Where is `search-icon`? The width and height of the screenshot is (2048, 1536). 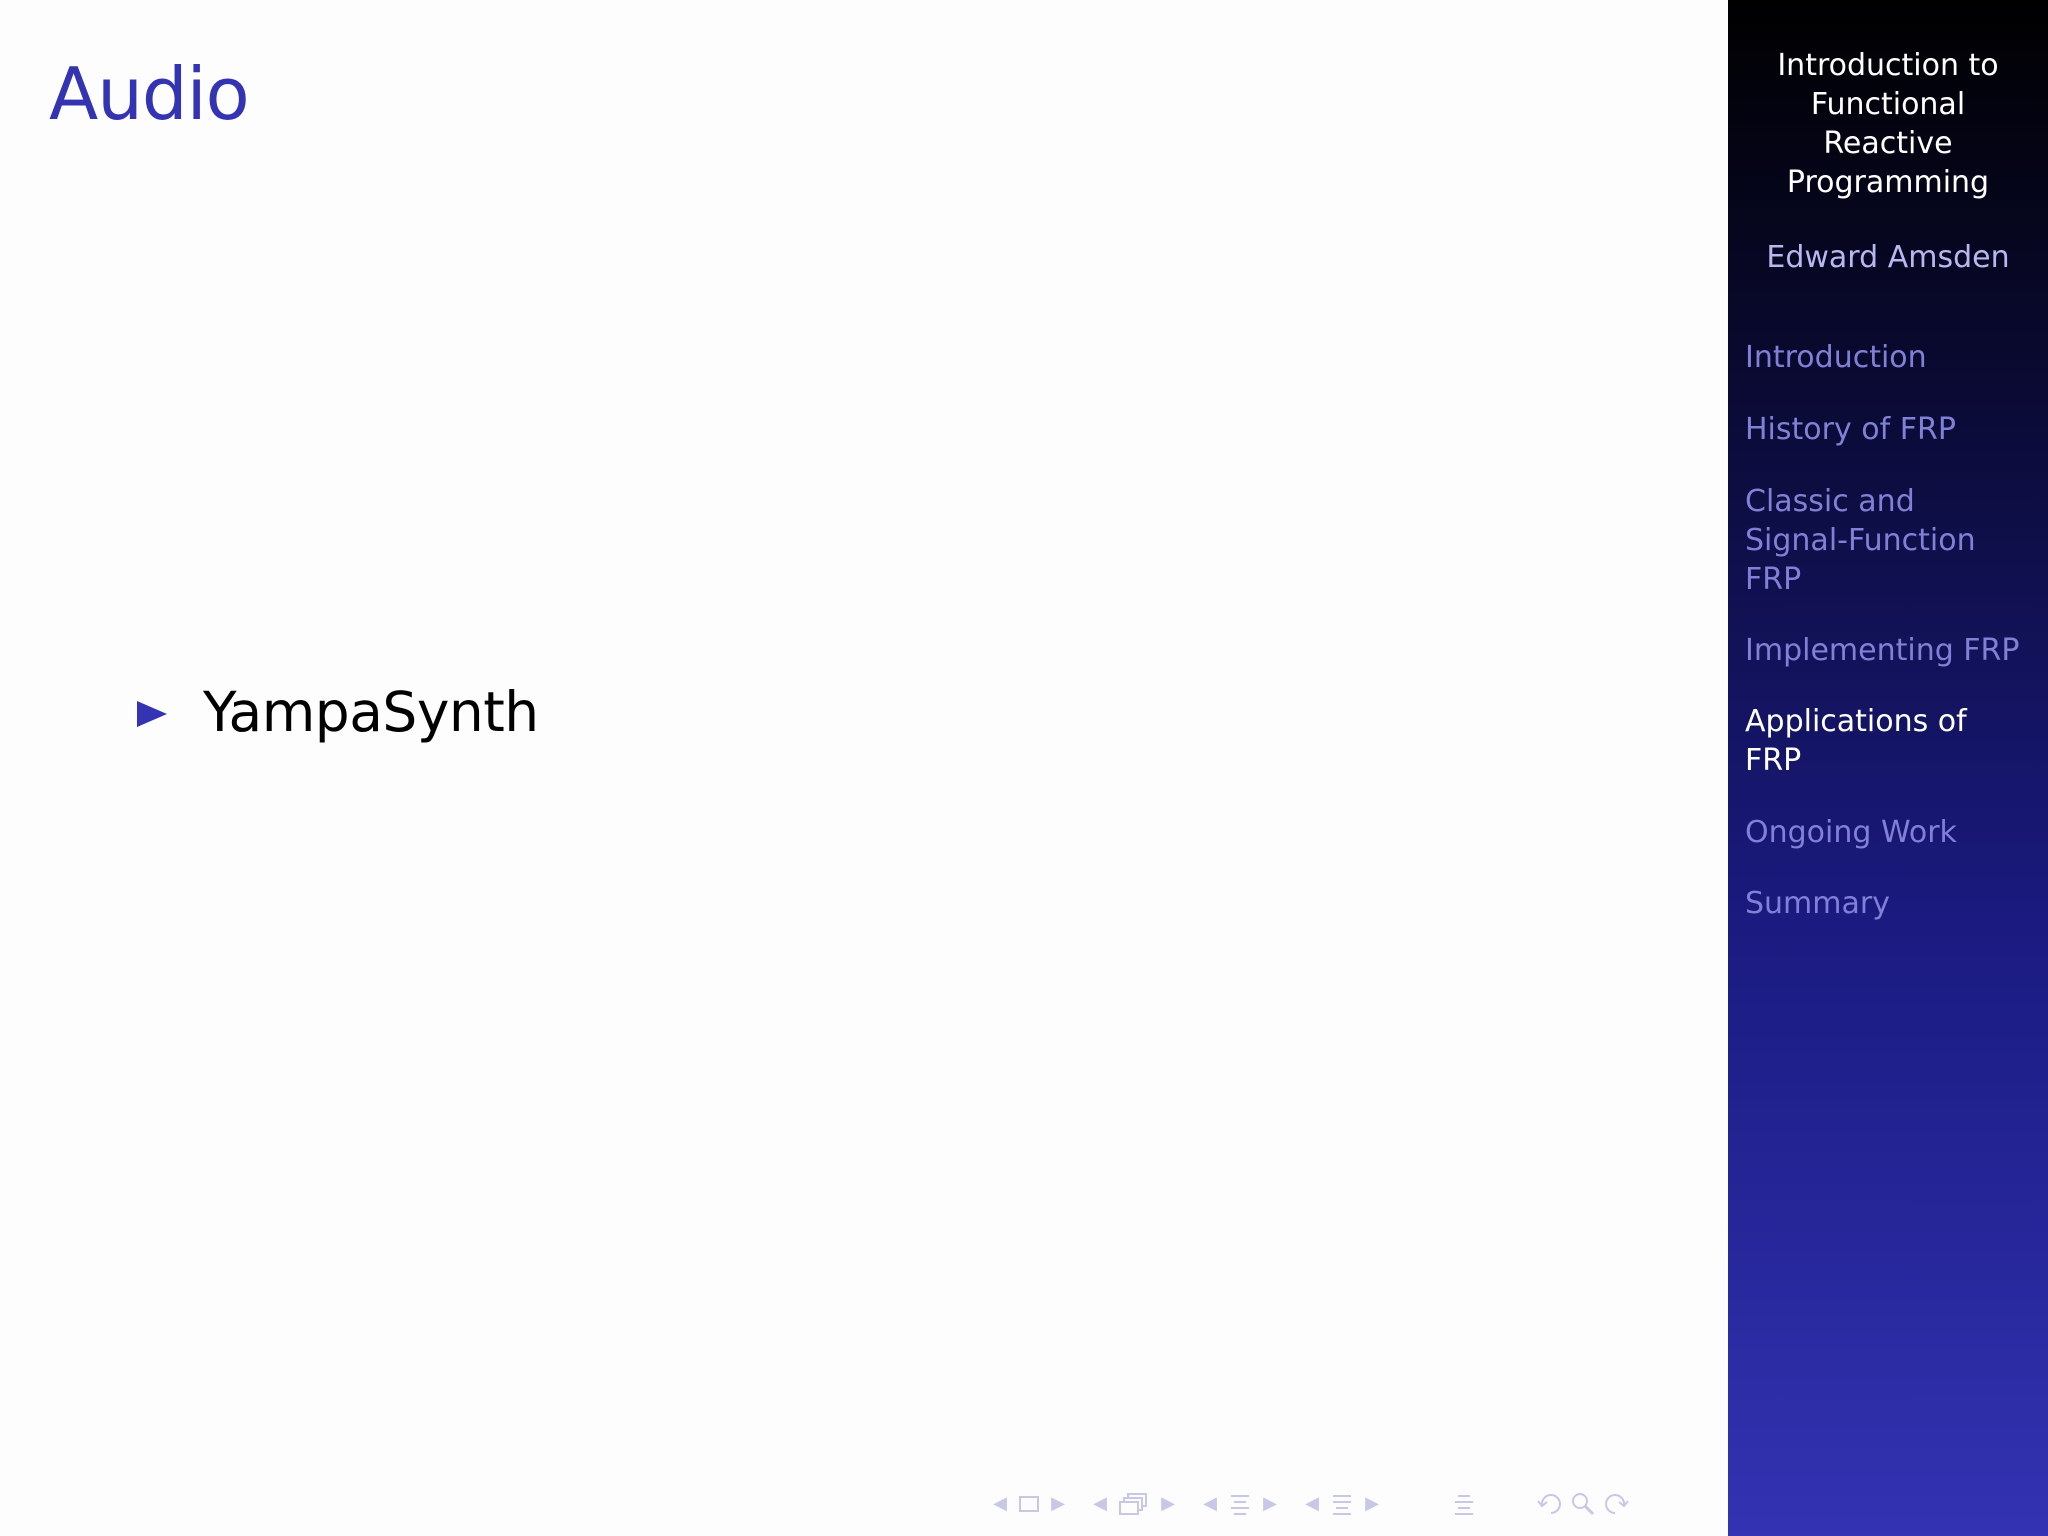 search-icon is located at coordinates (1583, 1504).